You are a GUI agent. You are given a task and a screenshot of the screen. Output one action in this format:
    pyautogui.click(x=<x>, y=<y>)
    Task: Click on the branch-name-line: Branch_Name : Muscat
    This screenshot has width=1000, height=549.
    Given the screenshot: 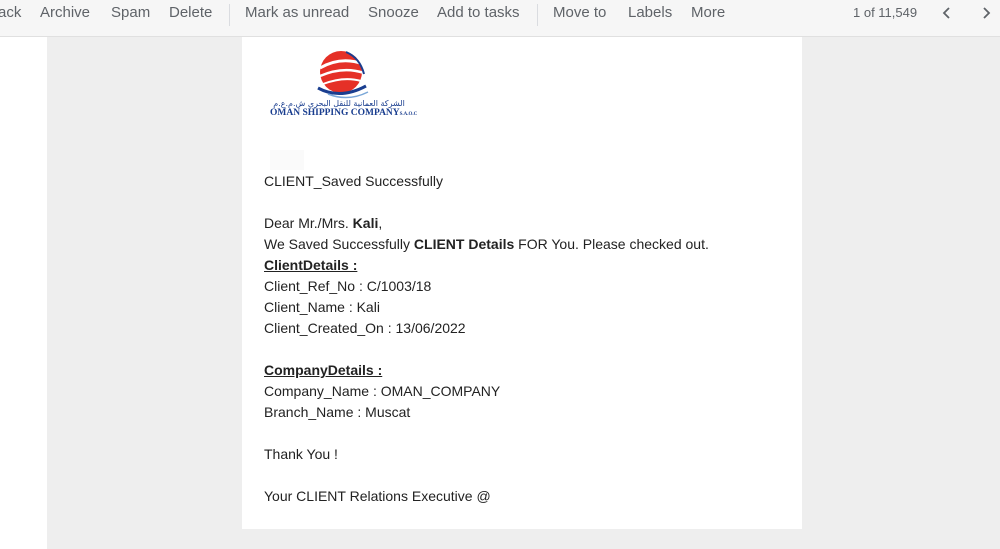 What is the action you would take?
    pyautogui.click(x=337, y=412)
    